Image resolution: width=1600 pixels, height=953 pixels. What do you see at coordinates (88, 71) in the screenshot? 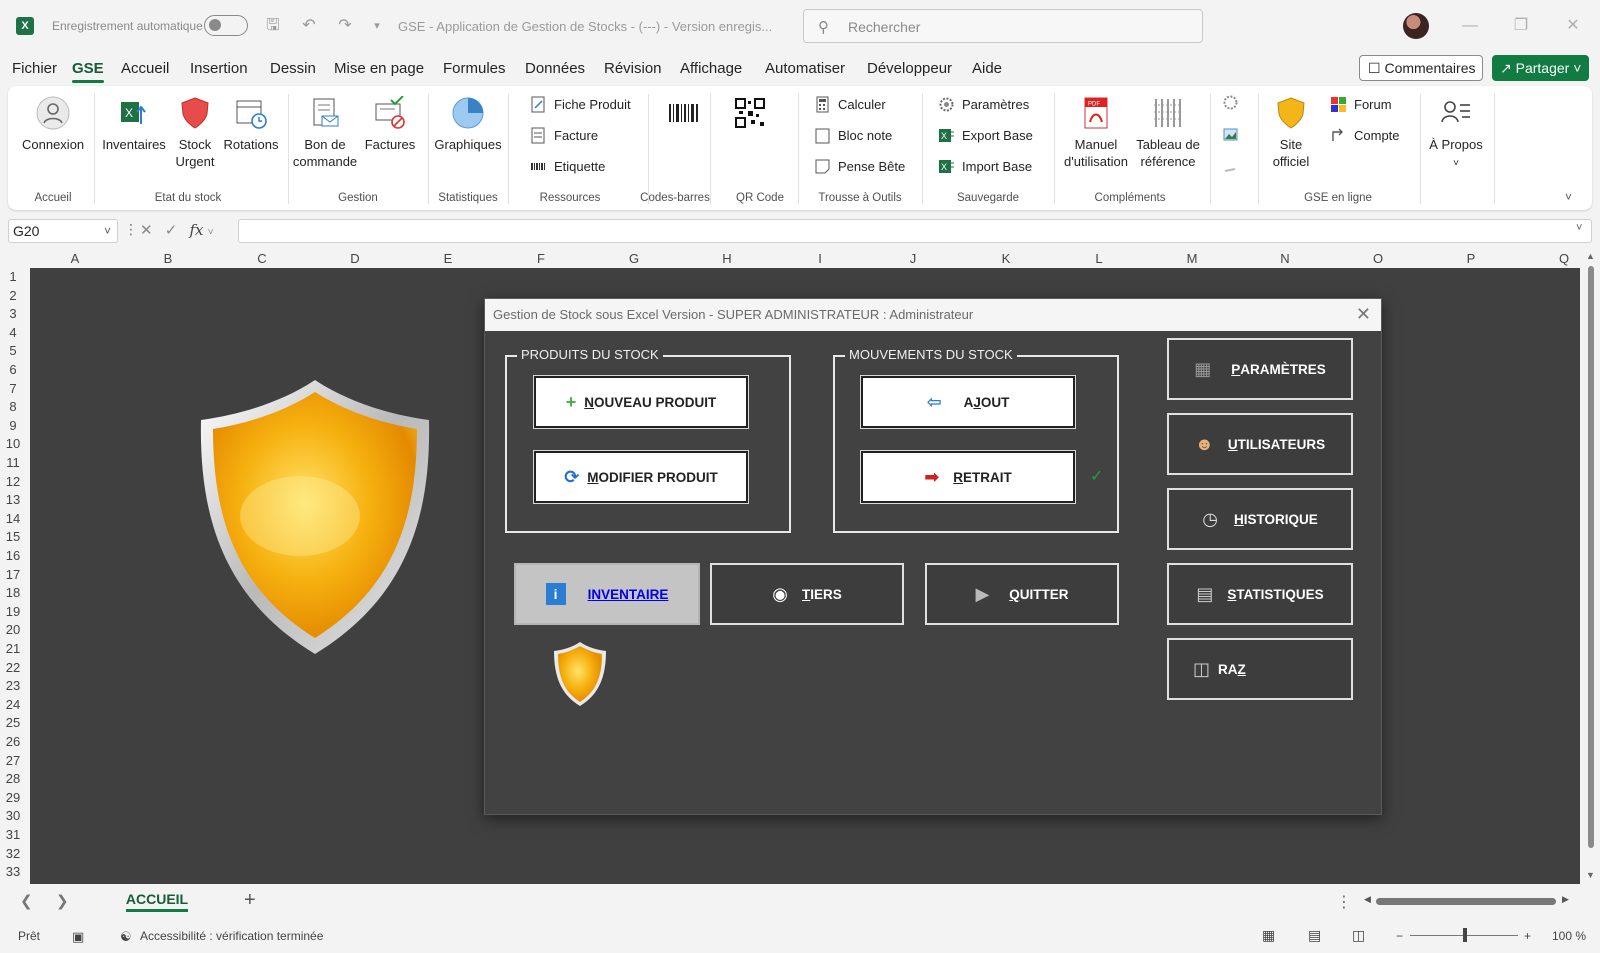
I see `tab-gse: GSE` at bounding box center [88, 71].